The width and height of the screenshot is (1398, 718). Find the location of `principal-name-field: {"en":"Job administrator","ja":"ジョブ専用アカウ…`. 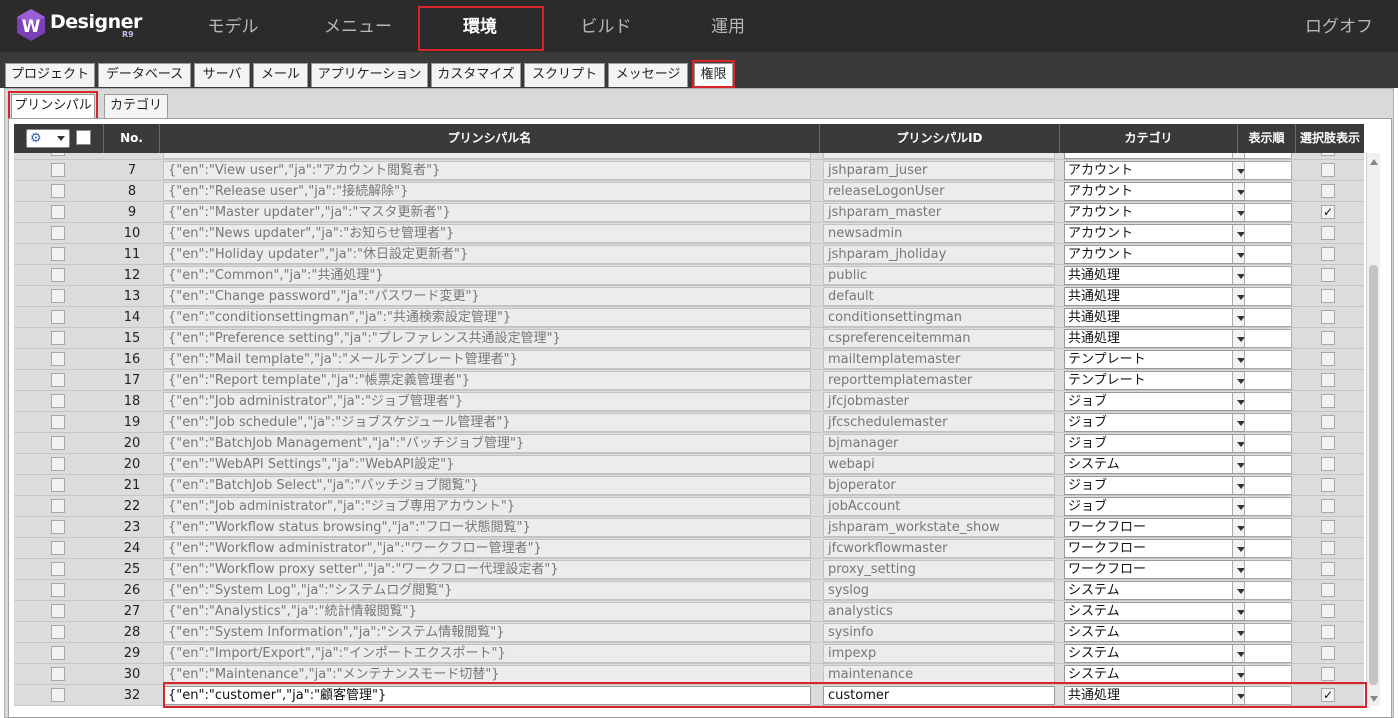

principal-name-field: {"en":"Job administrator","ja":"ジョブ専用アカウ… is located at coordinates (487, 506).